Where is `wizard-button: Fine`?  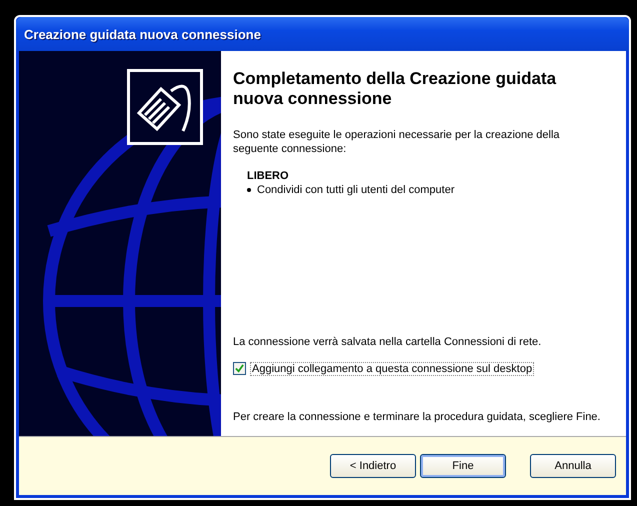 wizard-button: Fine is located at coordinates (463, 466).